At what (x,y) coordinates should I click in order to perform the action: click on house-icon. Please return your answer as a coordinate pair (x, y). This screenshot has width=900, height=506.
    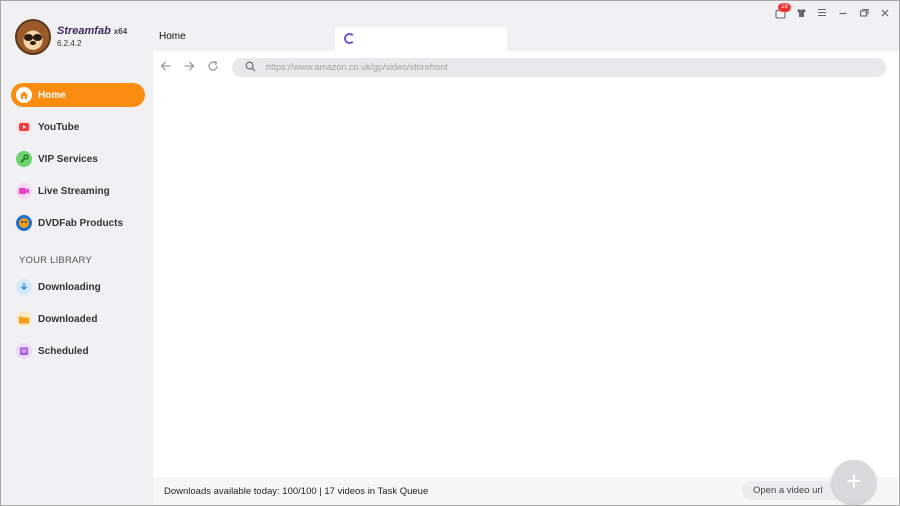
    Looking at the image, I should click on (24, 95).